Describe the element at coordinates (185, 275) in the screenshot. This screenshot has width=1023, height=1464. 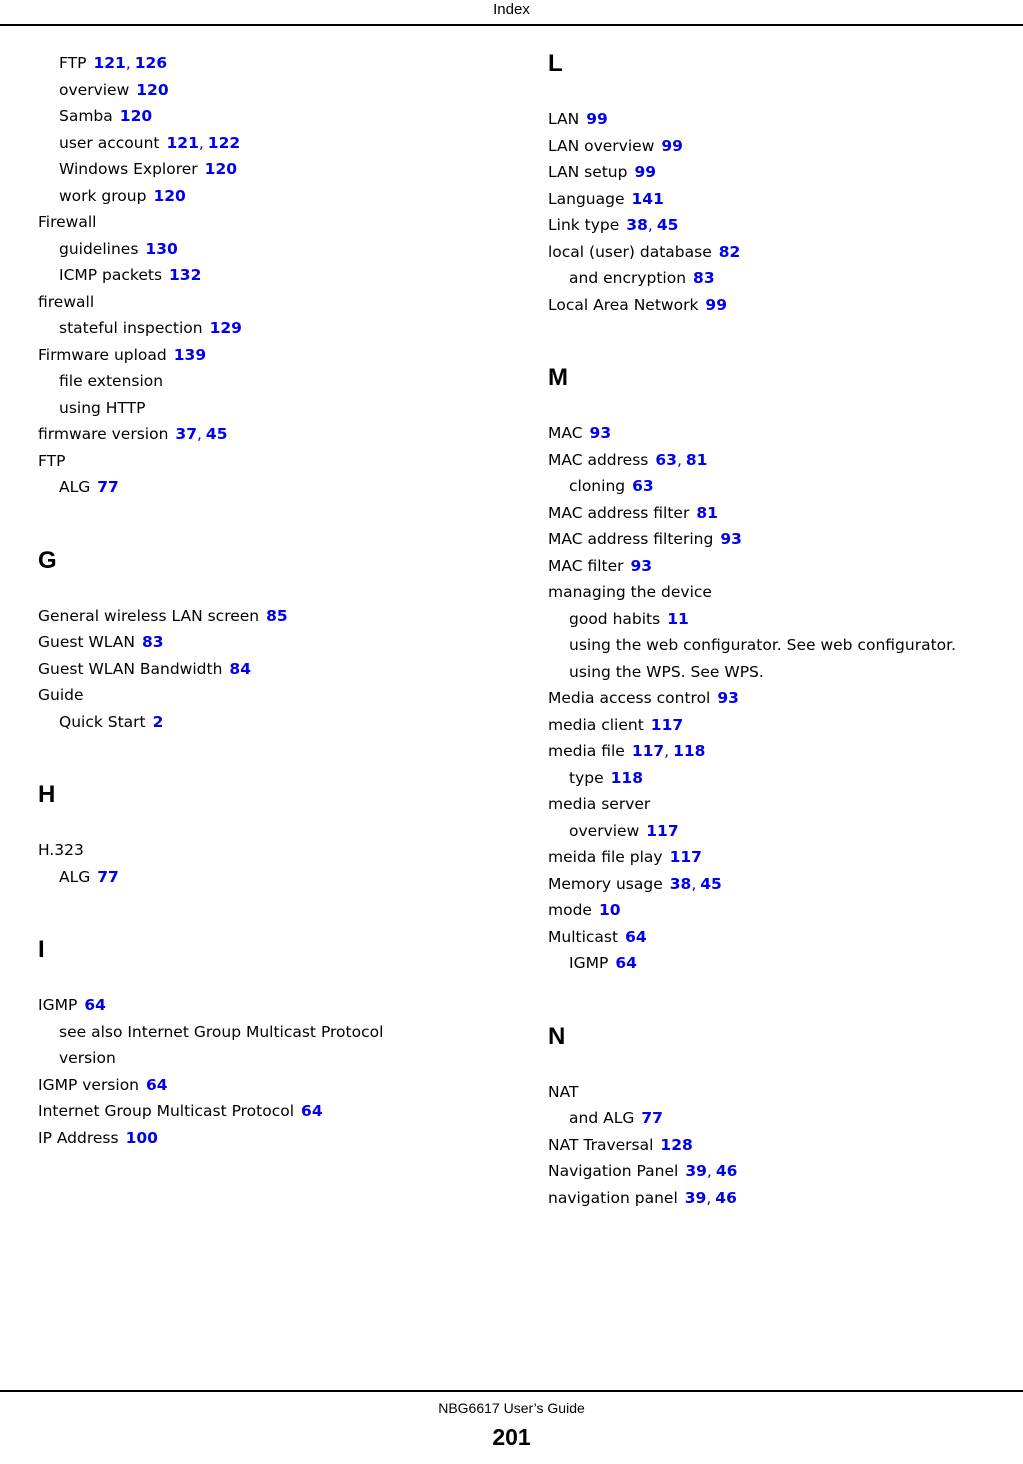
I see `index-entry-page-refs: 132` at that location.